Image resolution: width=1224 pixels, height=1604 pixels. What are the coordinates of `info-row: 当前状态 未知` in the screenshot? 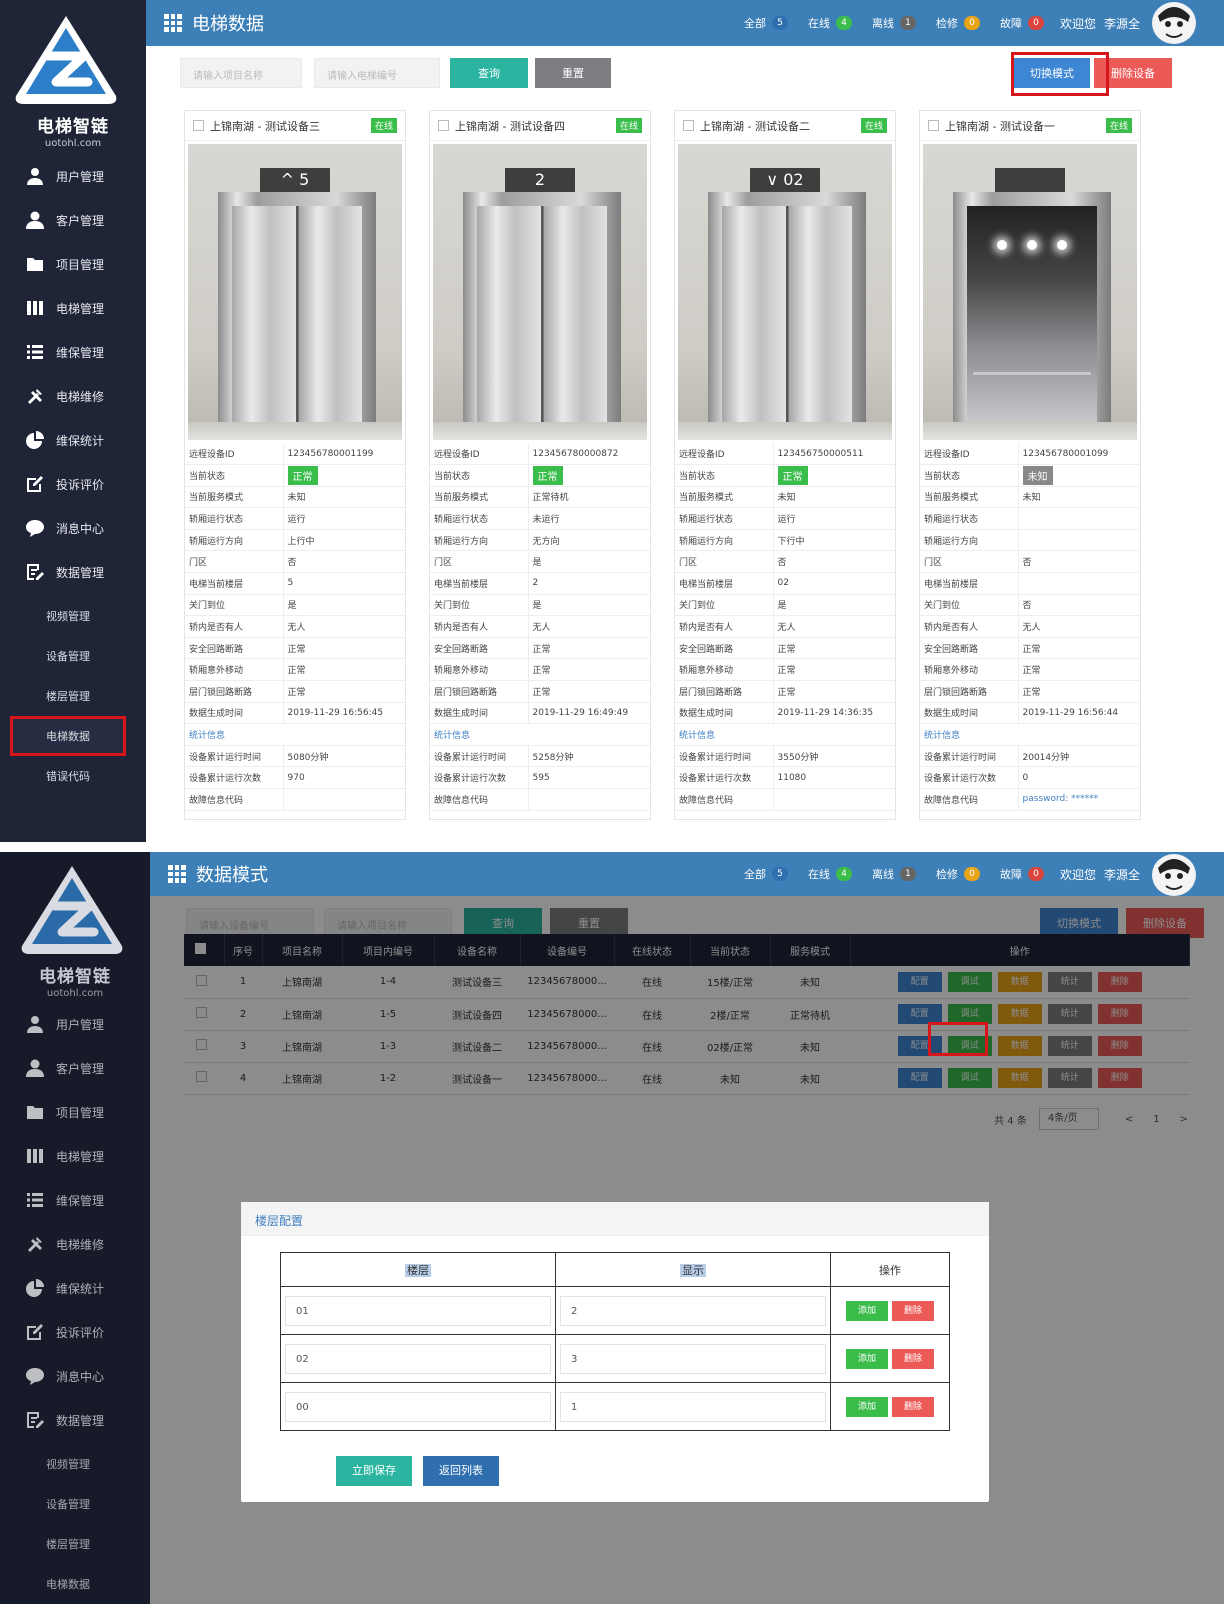 It's located at (1030, 475).